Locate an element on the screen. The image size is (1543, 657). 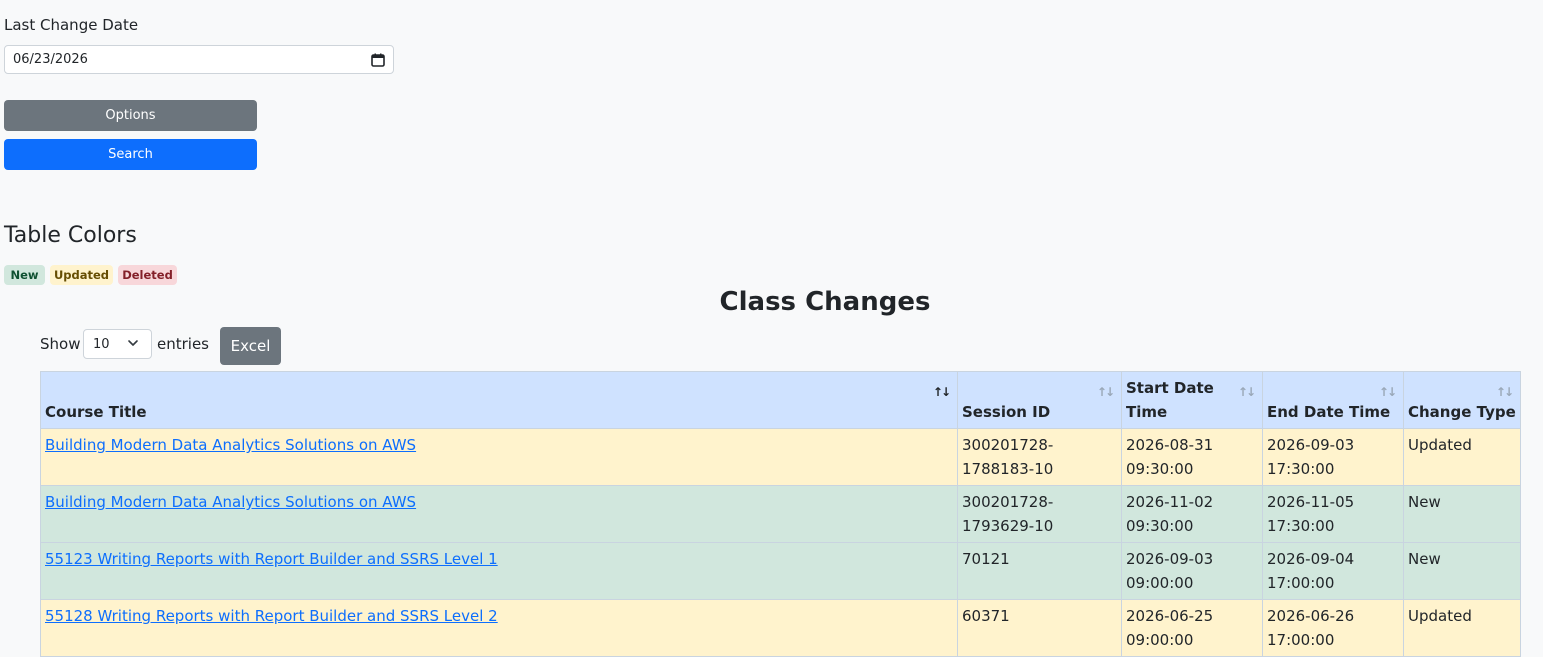
cell-end-date-time: 2026-06-26 17:00:00 is located at coordinates (1333, 628).